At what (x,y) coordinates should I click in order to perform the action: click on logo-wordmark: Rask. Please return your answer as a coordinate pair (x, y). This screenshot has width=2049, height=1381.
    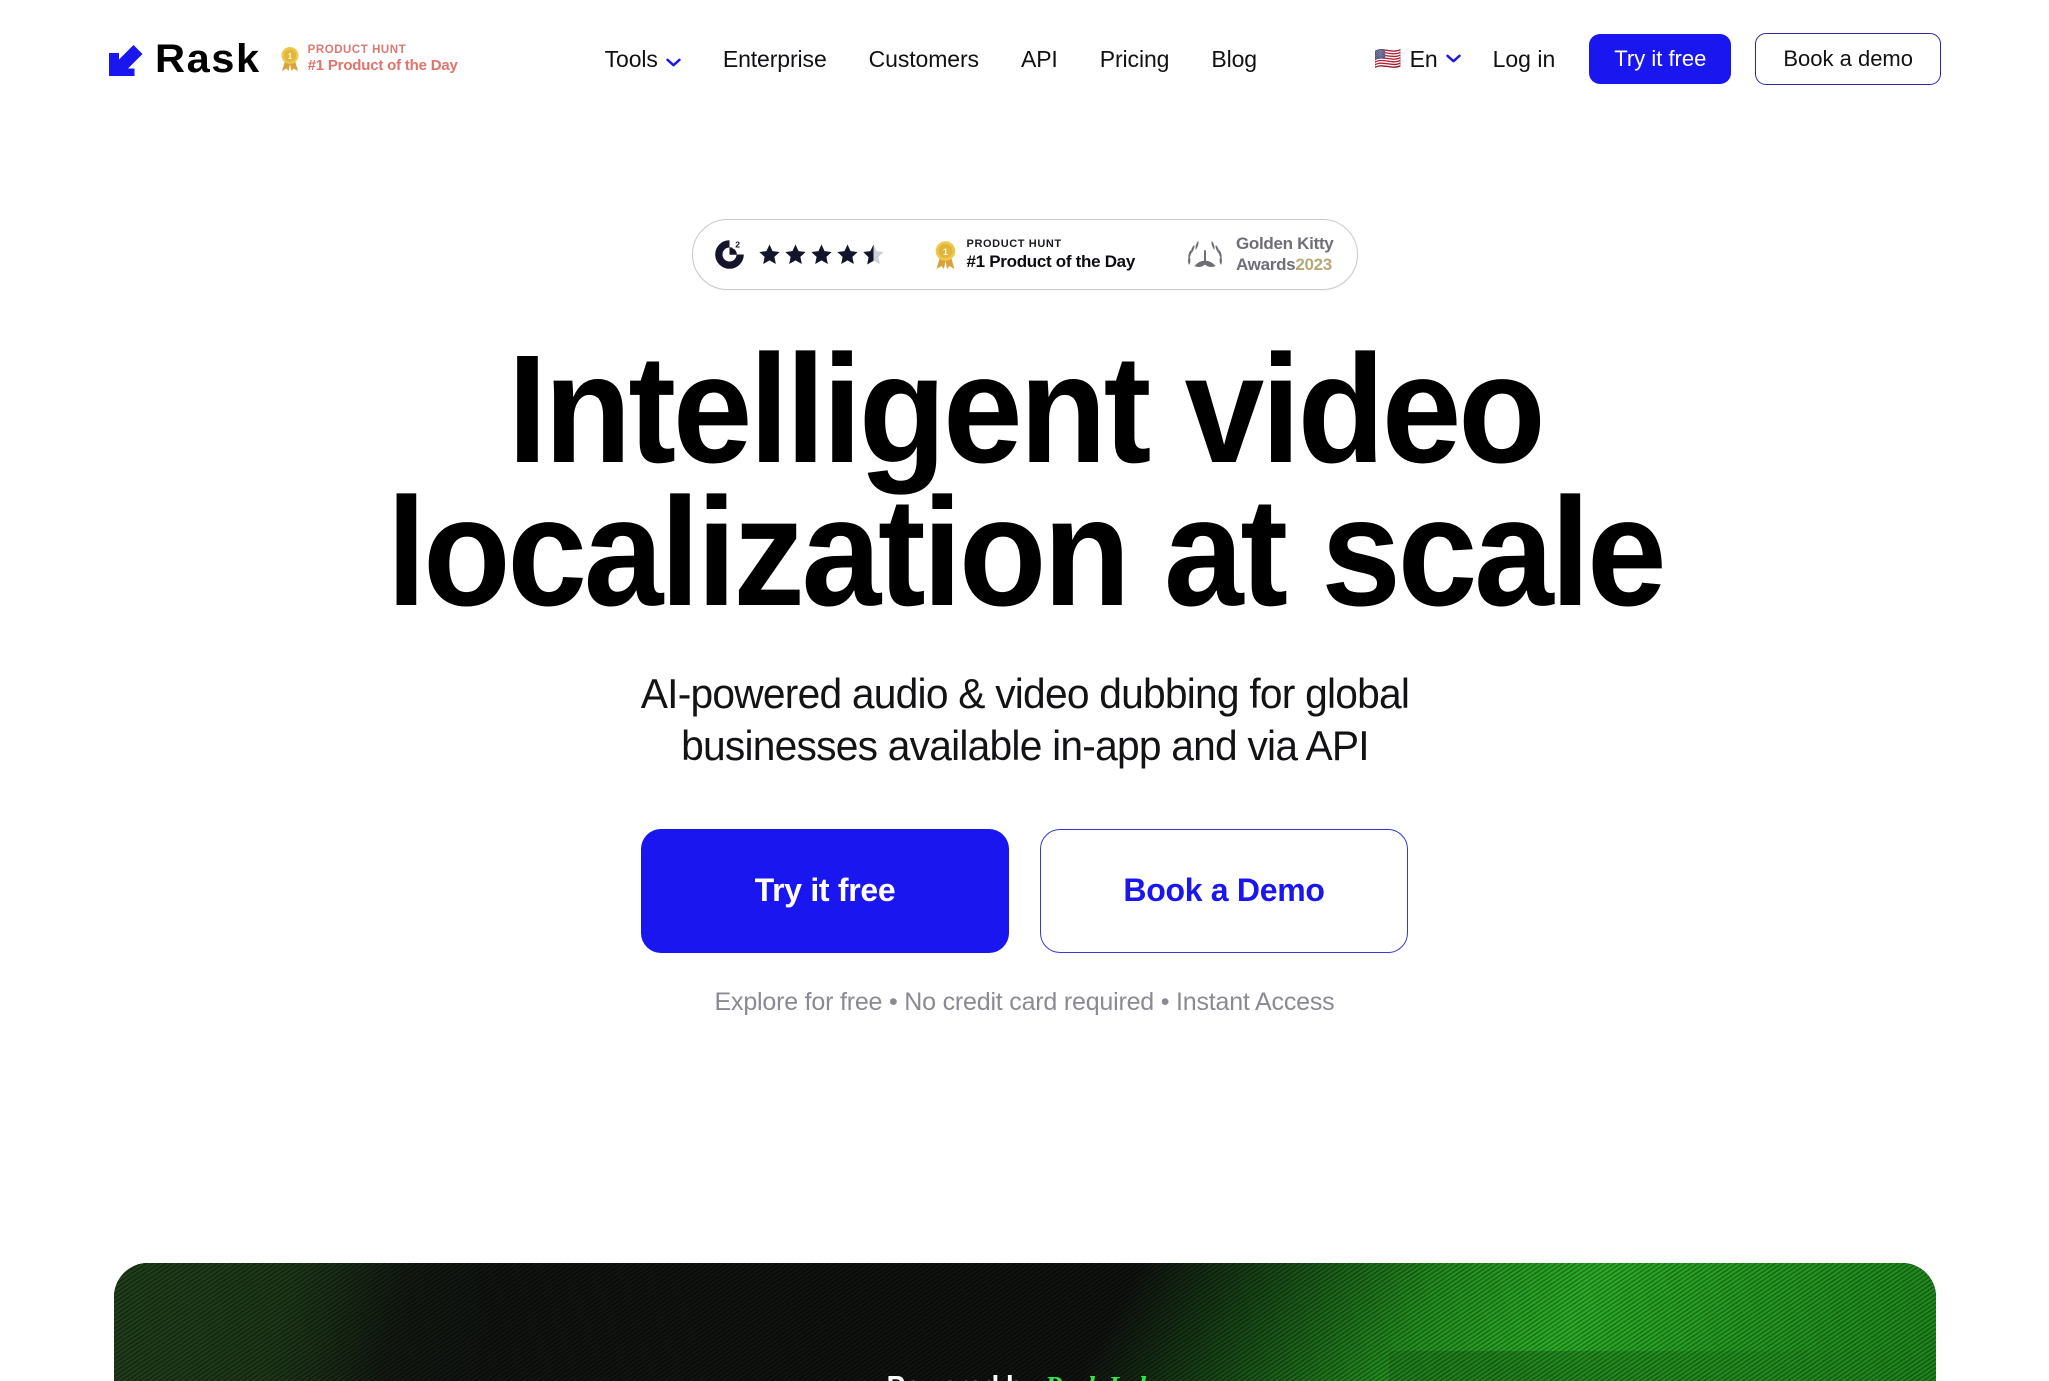
    Looking at the image, I should click on (208, 59).